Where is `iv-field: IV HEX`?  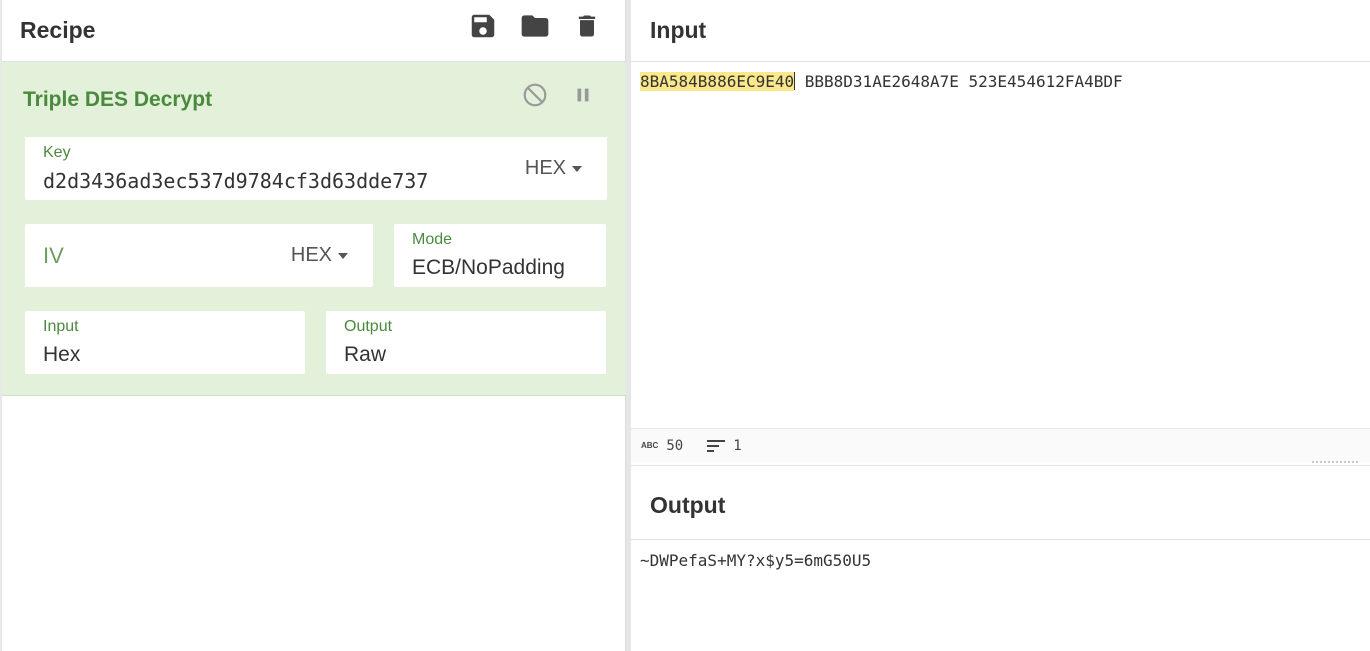
iv-field: IV HEX is located at coordinates (199, 255).